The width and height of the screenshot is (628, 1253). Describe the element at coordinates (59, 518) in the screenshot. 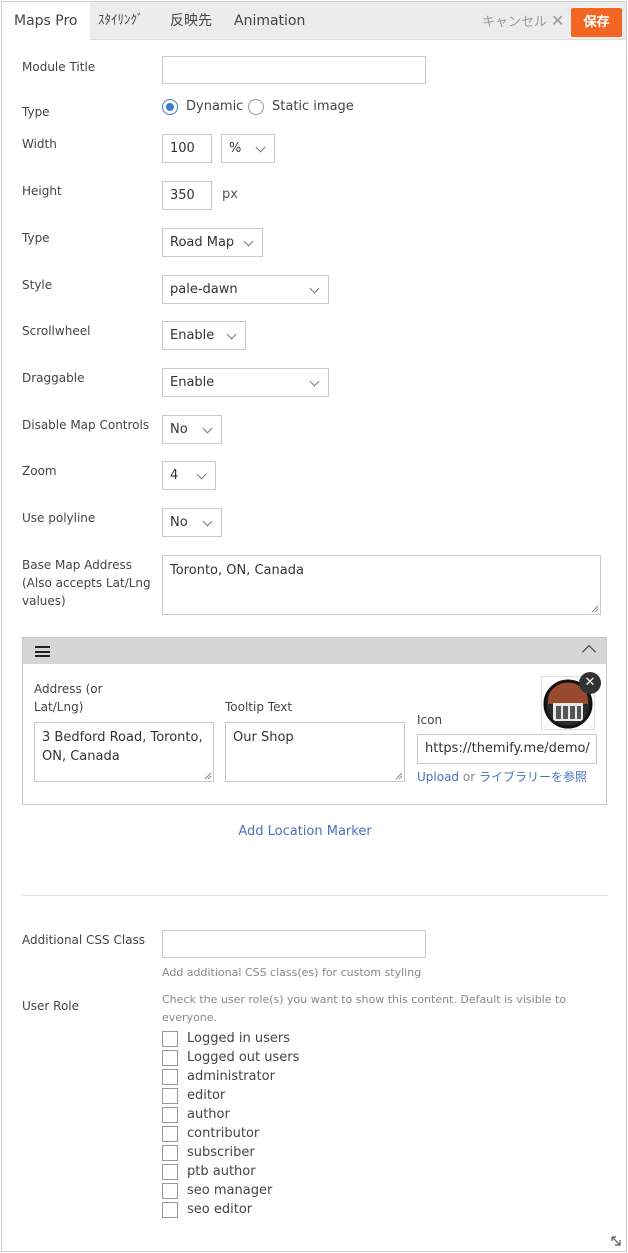

I see `polyline-label: Use polyline` at that location.